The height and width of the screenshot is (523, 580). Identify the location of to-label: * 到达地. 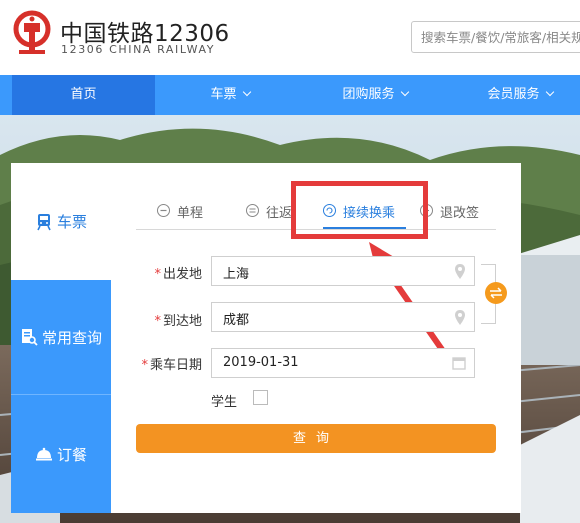
(167, 319).